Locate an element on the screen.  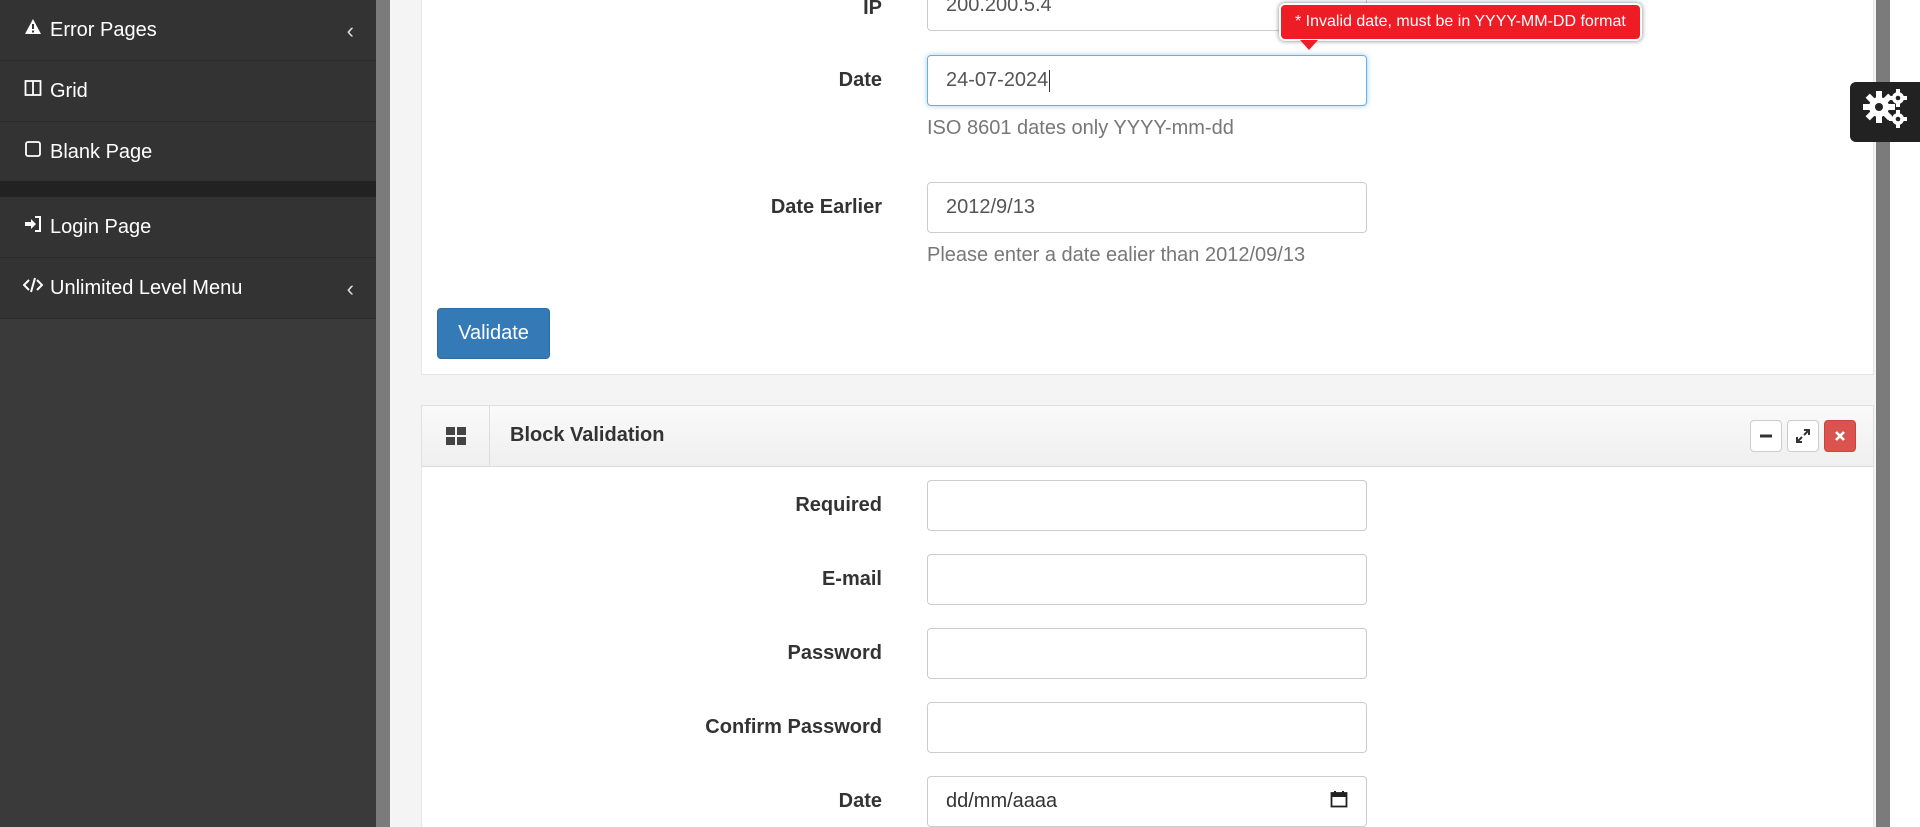
sidebar-item-label: Unlimited Level Menu is located at coordinates (146, 287).